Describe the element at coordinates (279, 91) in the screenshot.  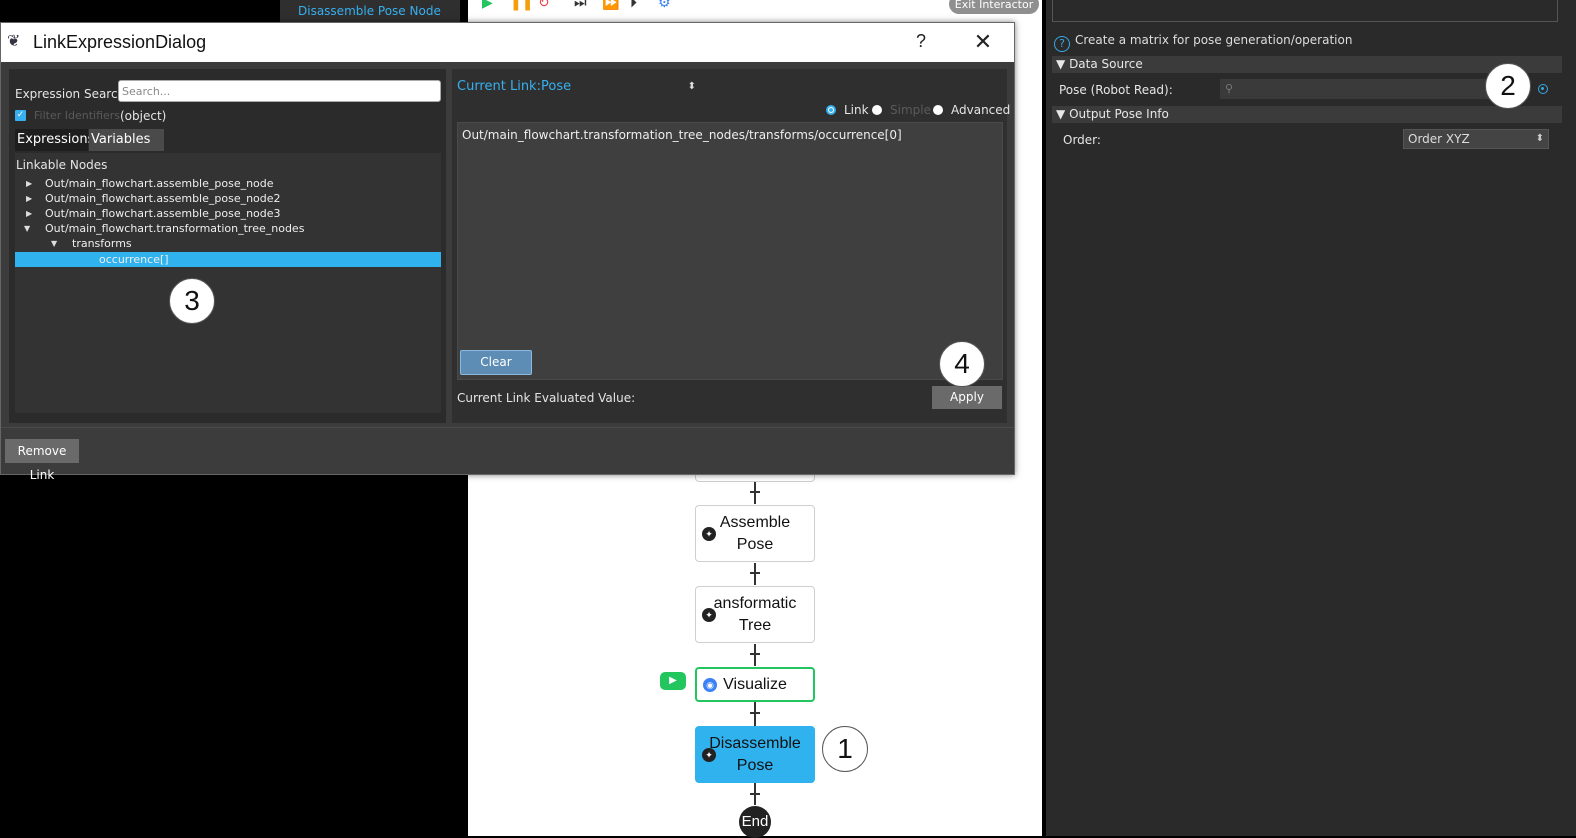
I see `search-input` at that location.